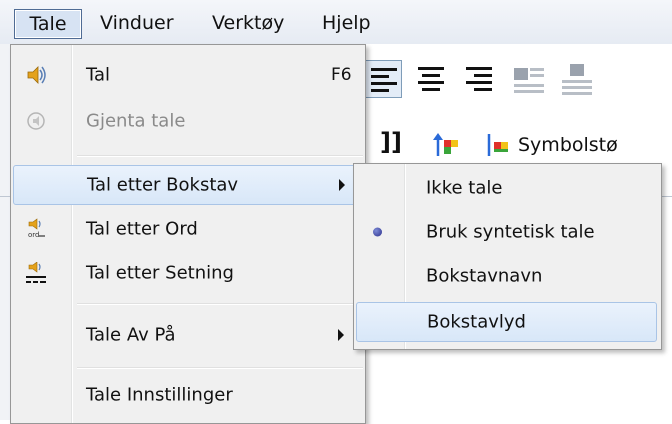 Image resolution: width=672 pixels, height=424 pixels. I want to click on align-left-icon, so click(383, 79).